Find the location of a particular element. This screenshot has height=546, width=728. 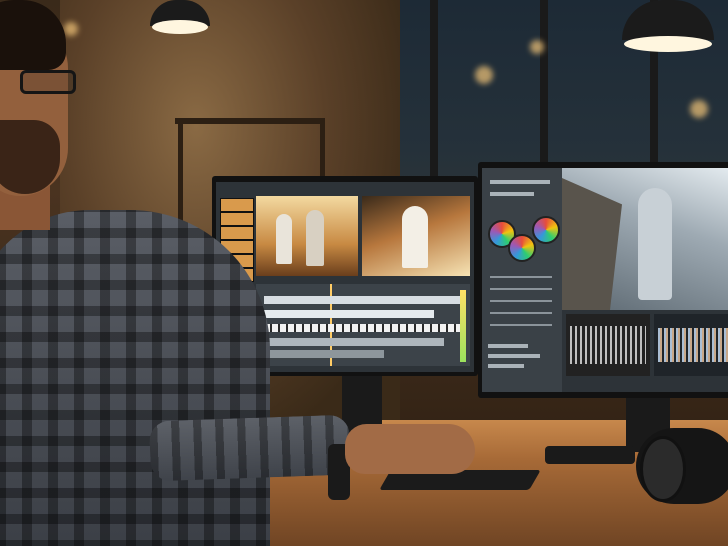

waveform-scope is located at coordinates (608, 345).